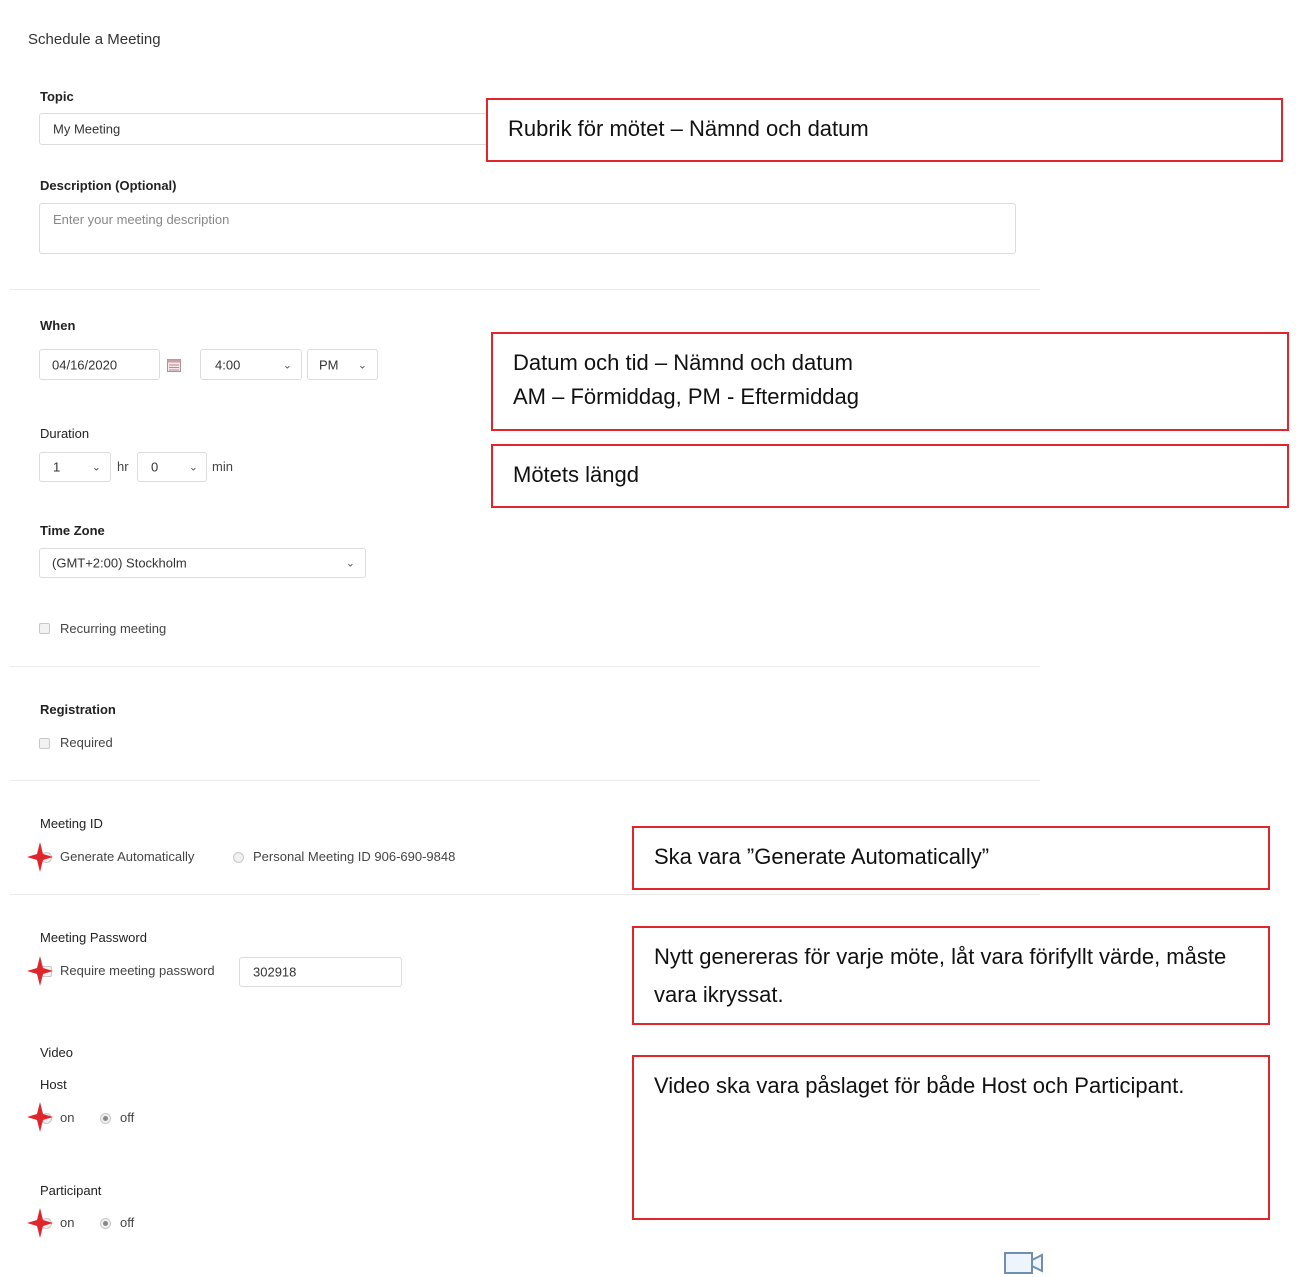  I want to click on video-icon, so click(1023, 1263).